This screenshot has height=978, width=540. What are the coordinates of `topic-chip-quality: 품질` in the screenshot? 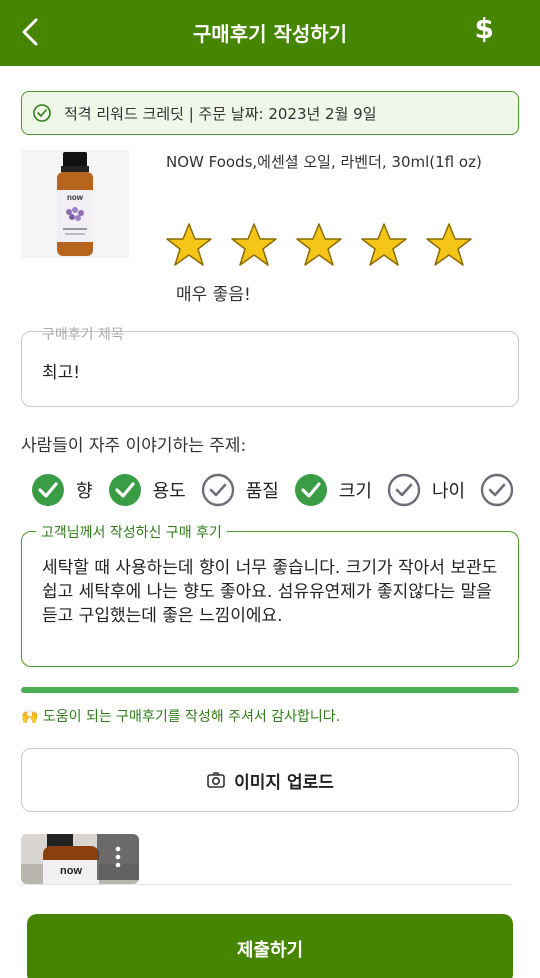 It's located at (240, 490).